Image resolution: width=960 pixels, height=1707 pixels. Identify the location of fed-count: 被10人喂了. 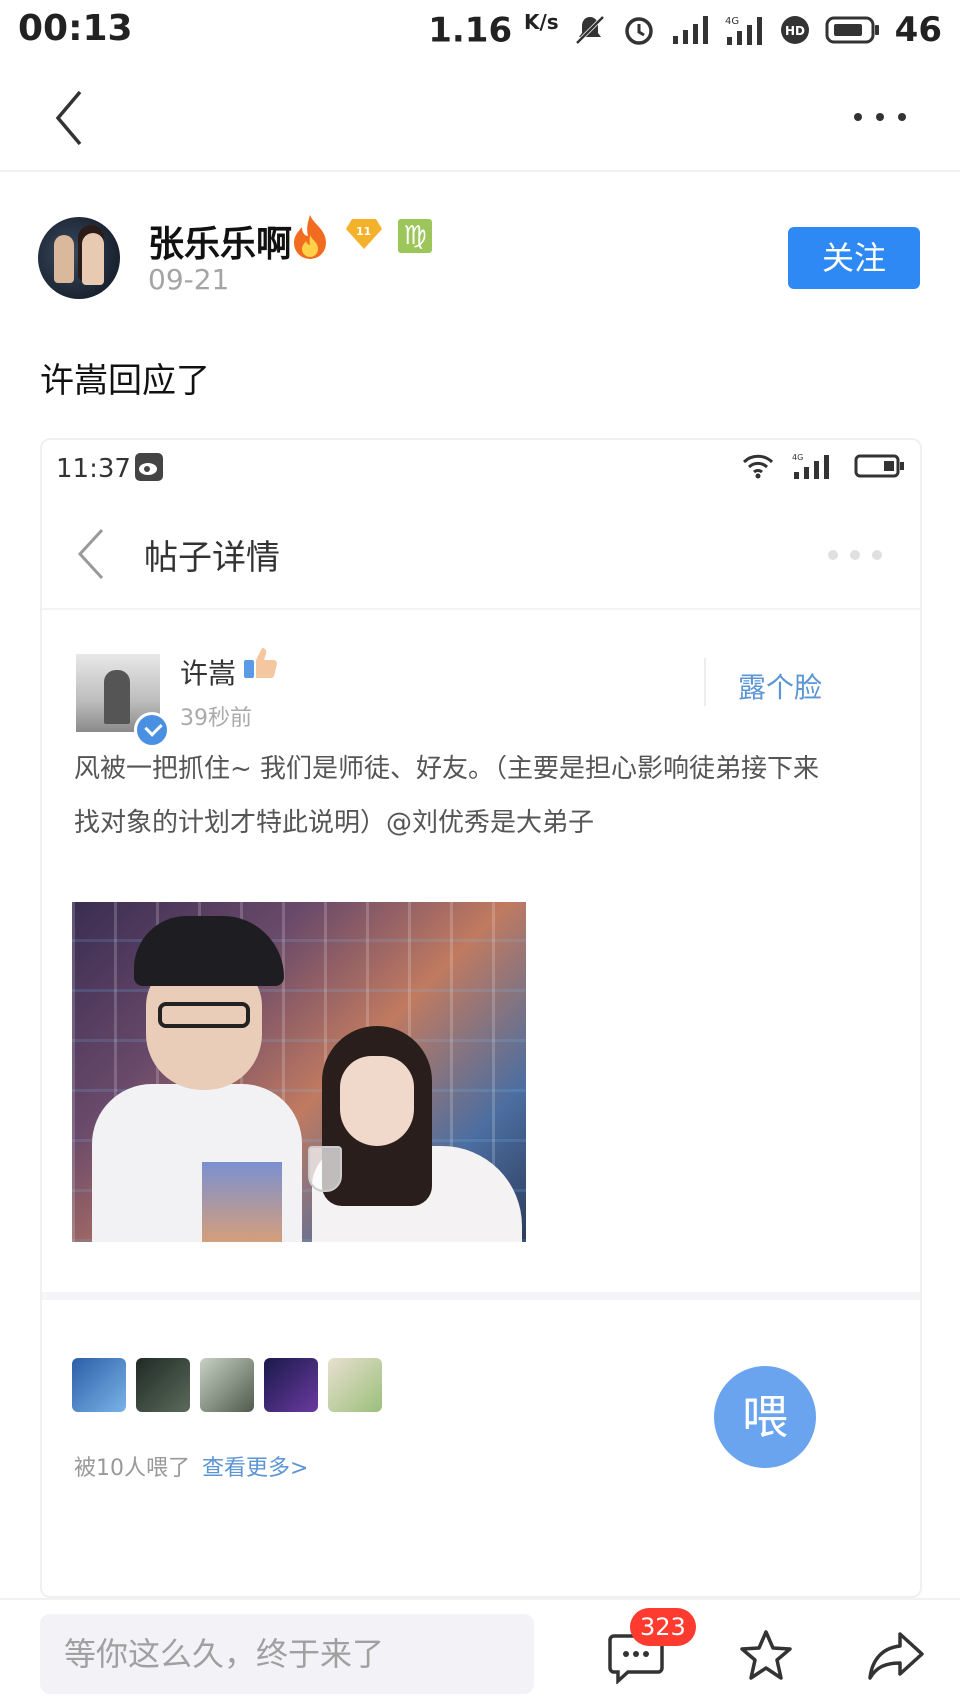
(132, 1468).